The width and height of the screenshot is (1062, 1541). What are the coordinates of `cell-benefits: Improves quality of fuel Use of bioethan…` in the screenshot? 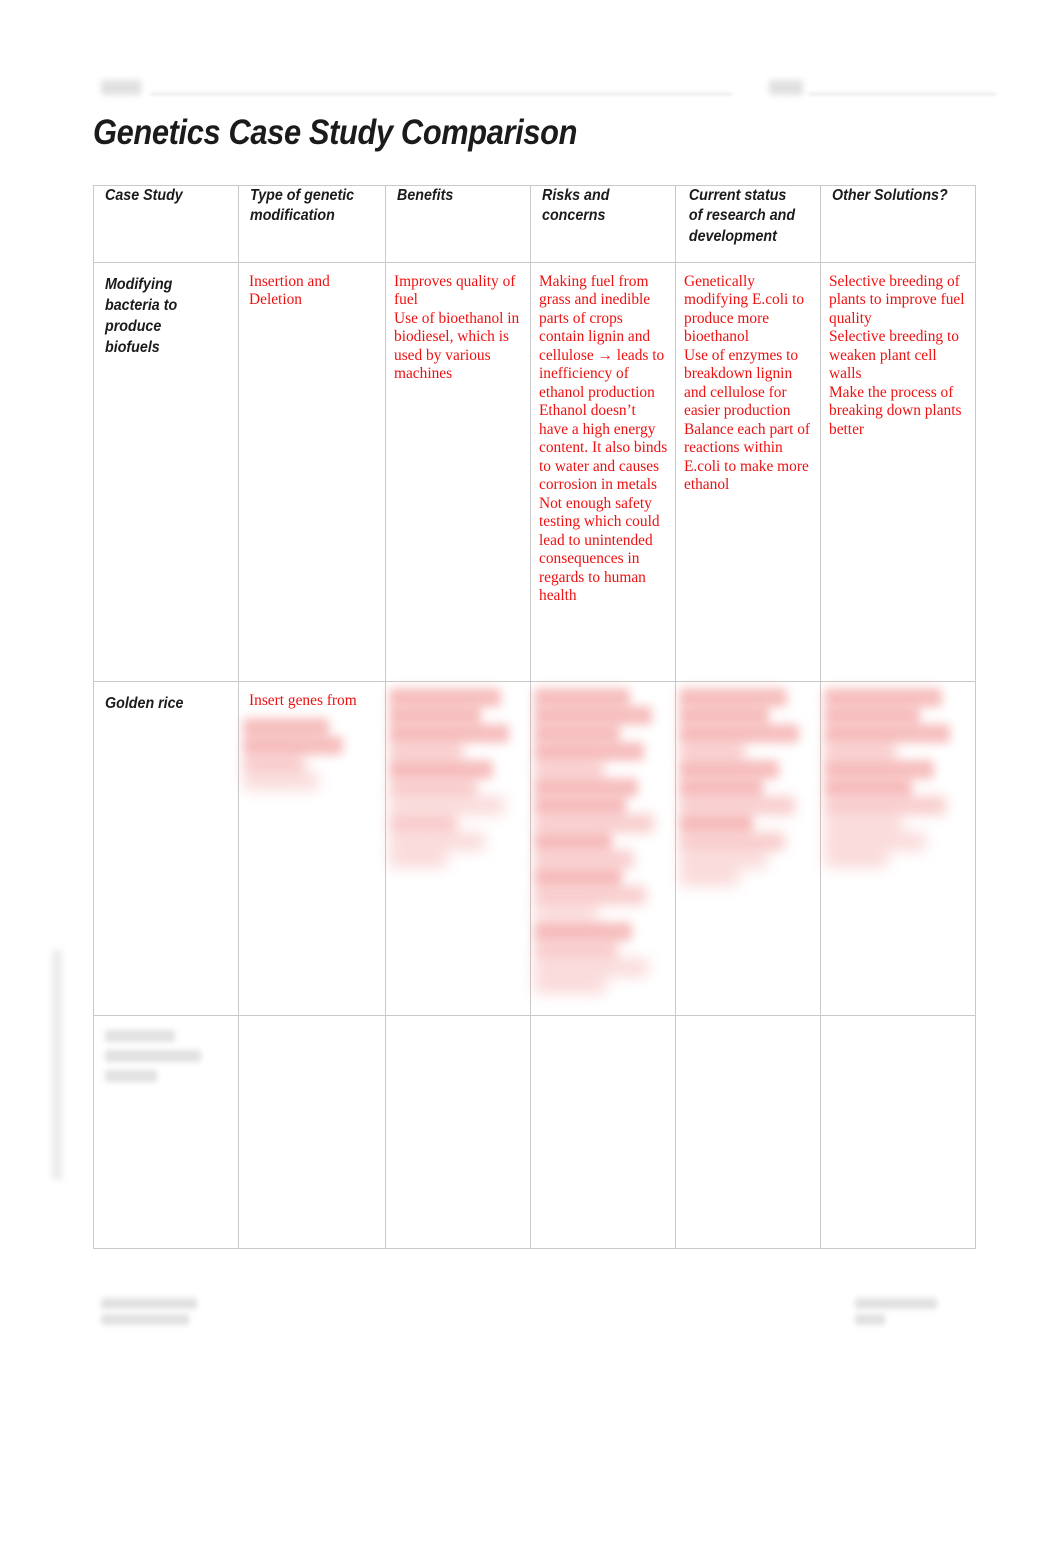 It's located at (458, 472).